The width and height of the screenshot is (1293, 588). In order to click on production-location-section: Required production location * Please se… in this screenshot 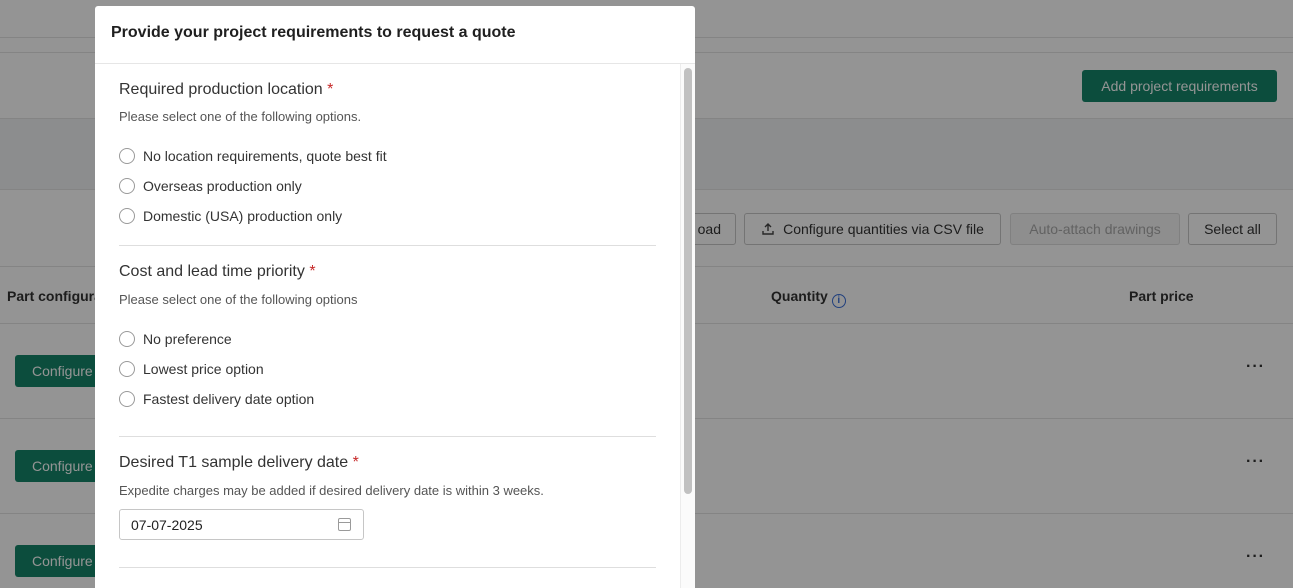, I will do `click(387, 102)`.